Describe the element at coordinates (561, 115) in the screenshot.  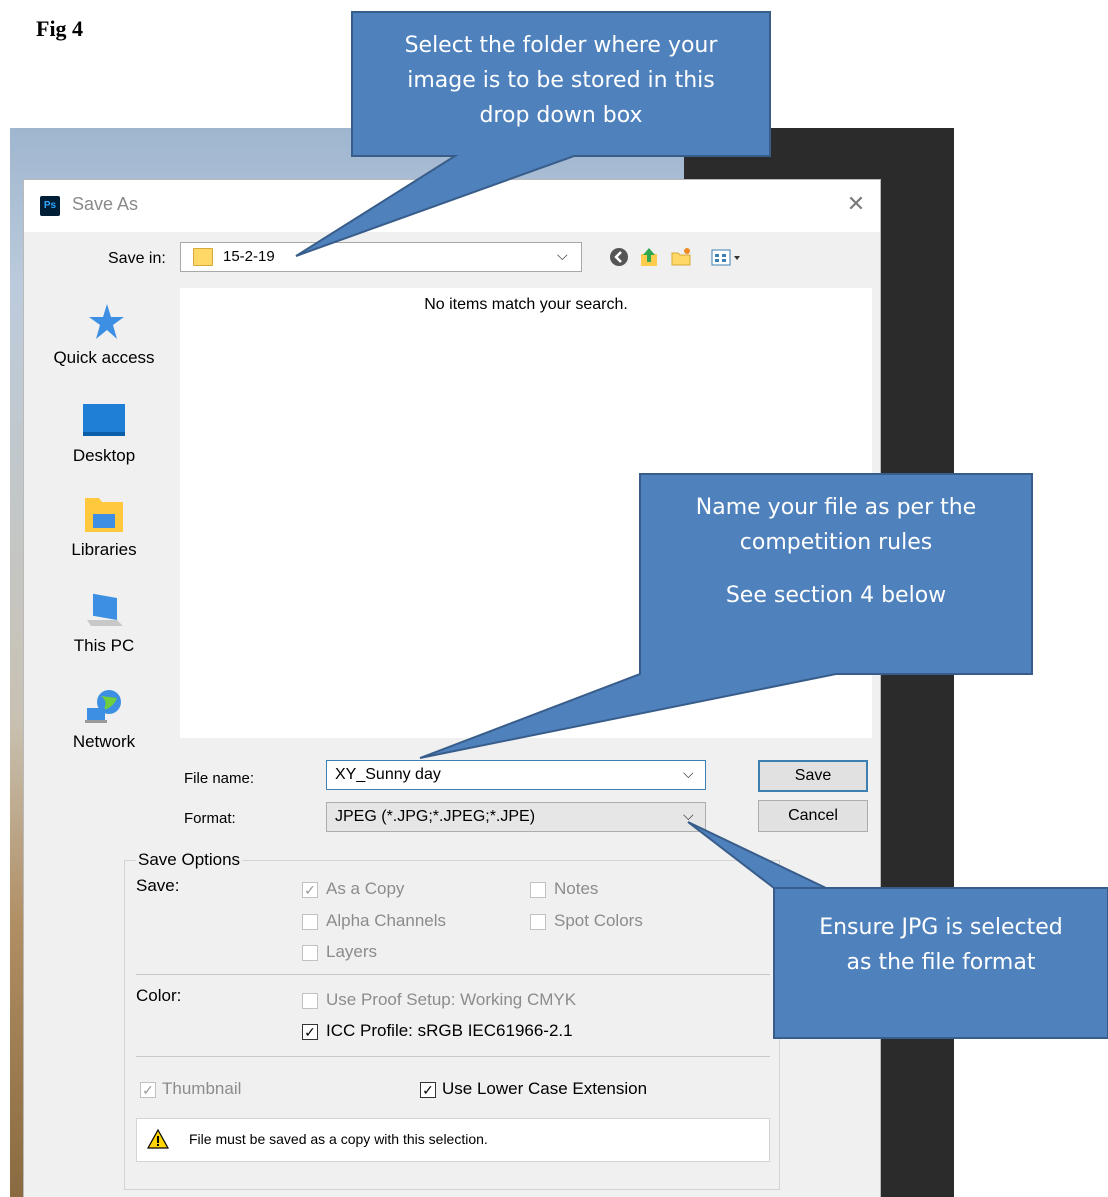
I see `callout-line: drop down box` at that location.